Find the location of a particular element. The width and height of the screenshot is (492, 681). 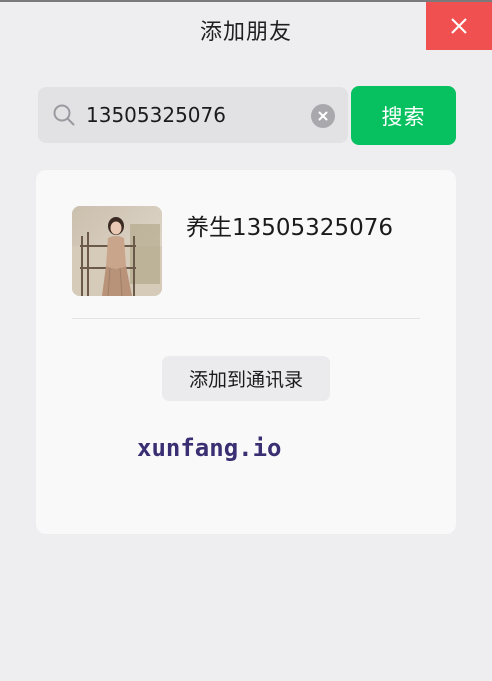

clear-search-button is located at coordinates (323, 116).